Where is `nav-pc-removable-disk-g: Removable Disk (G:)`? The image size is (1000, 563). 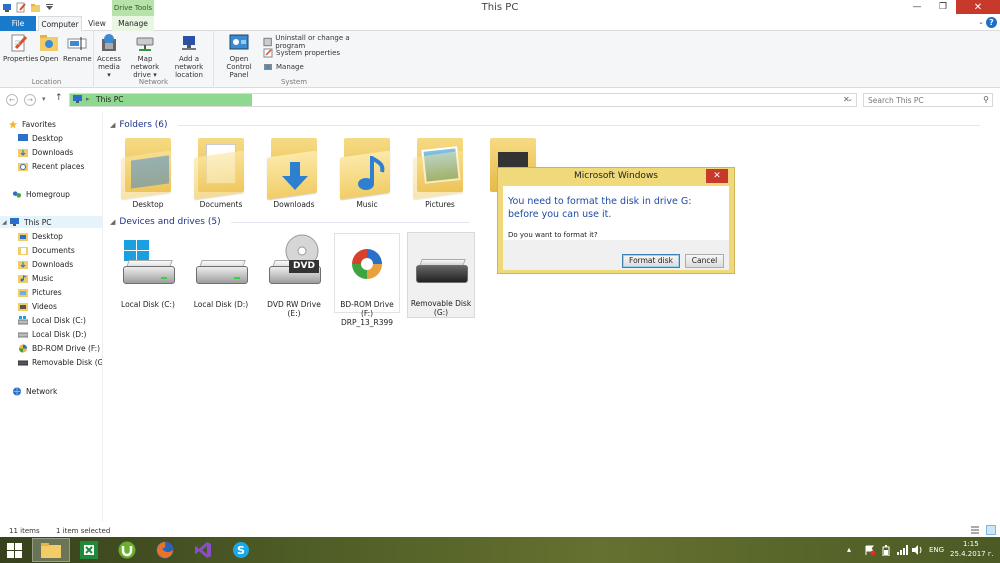
nav-pc-removable-disk-g: Removable Disk (G:) is located at coordinates (60, 362).